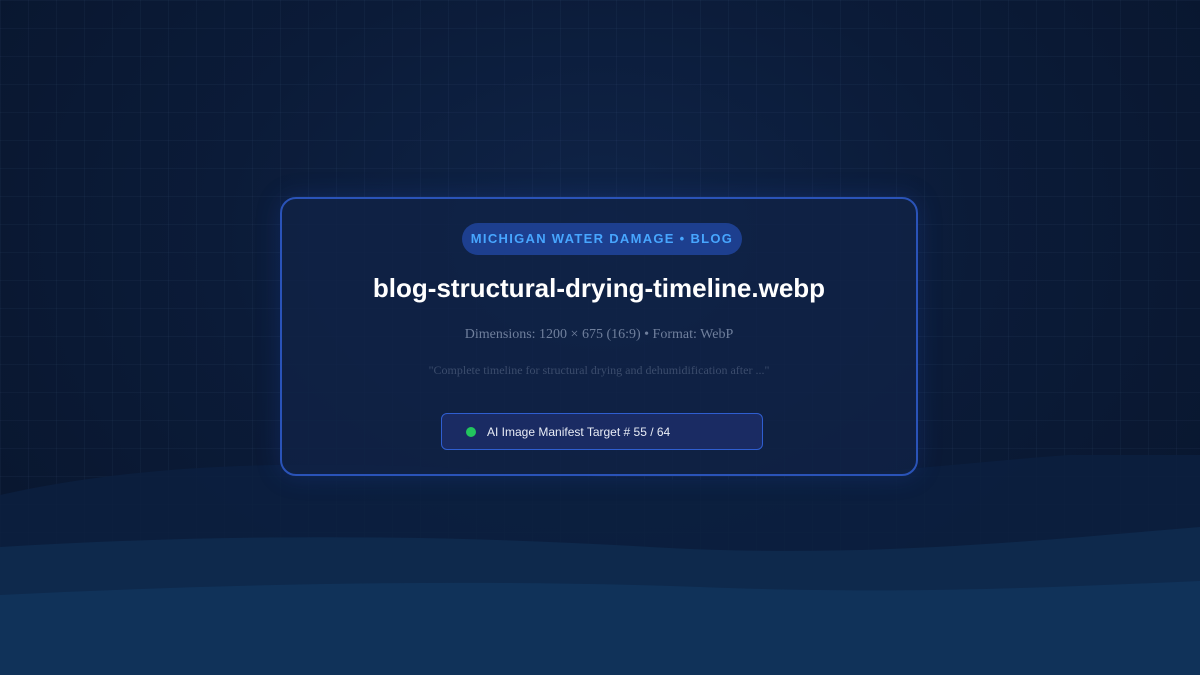 The height and width of the screenshot is (675, 1200). I want to click on status-dot-icon, so click(471, 431).